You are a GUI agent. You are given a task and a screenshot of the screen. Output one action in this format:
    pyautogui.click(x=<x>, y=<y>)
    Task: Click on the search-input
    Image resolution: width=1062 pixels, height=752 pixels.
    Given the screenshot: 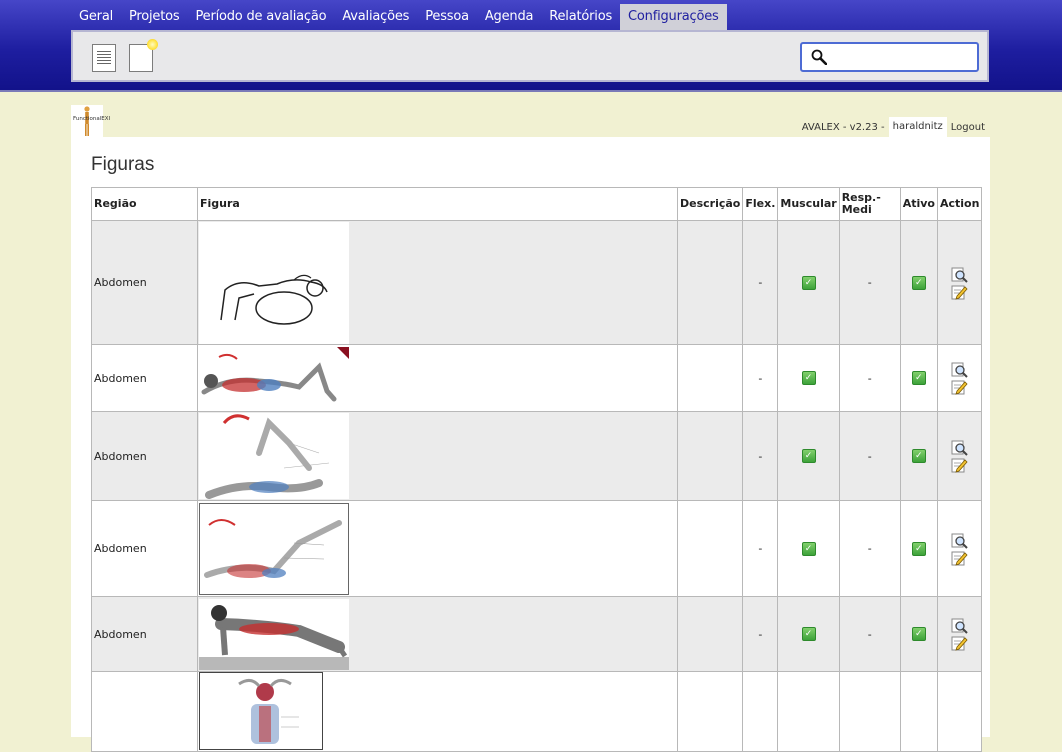 What is the action you would take?
    pyautogui.click(x=905, y=58)
    